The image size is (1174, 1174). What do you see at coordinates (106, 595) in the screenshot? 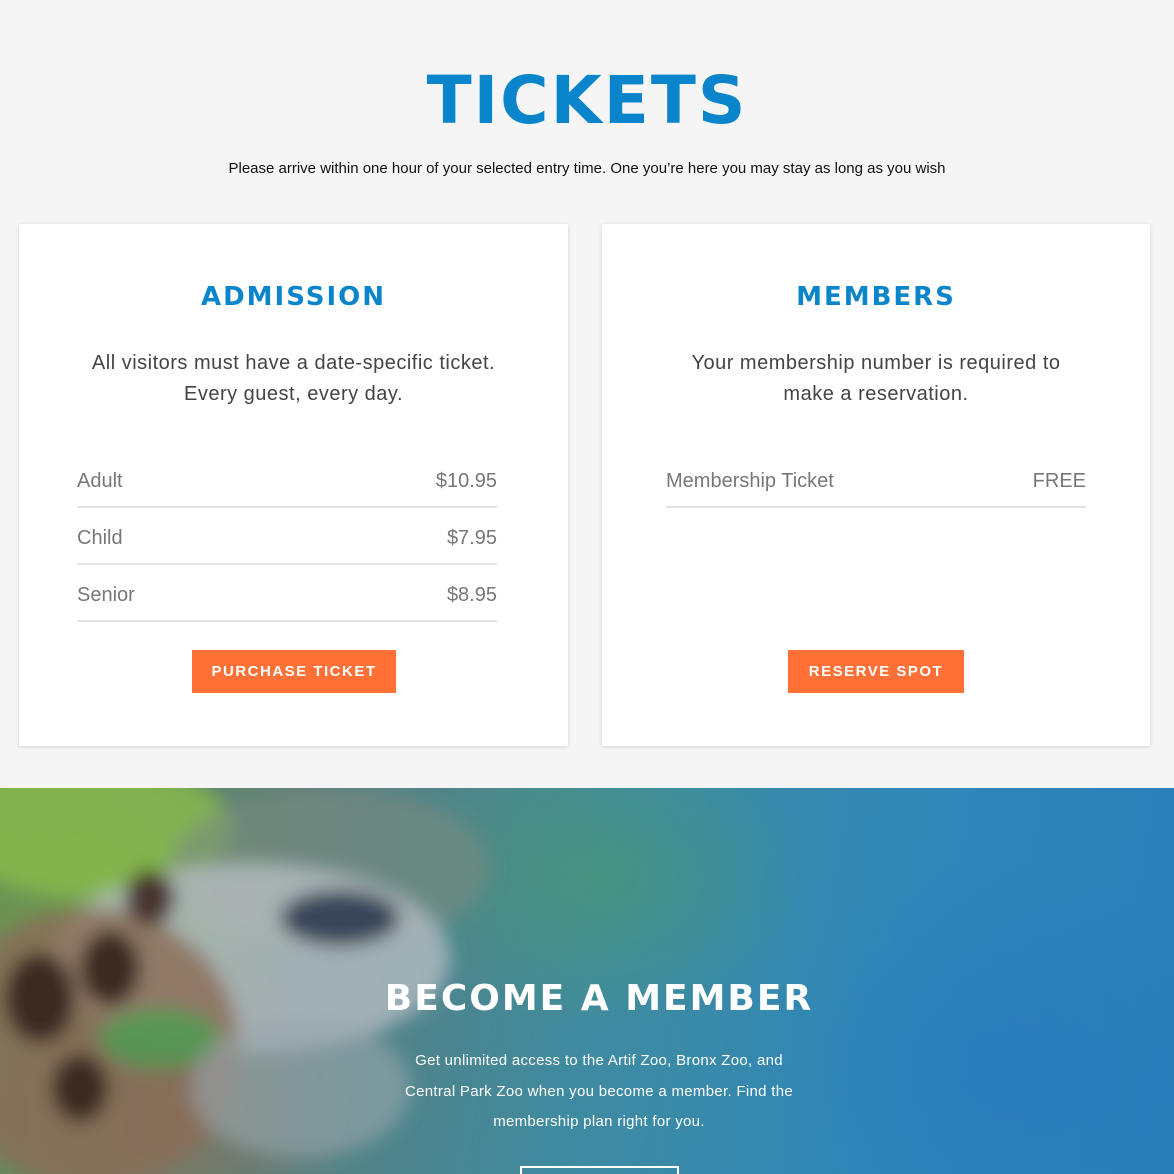
I see `price-label: Senior` at bounding box center [106, 595].